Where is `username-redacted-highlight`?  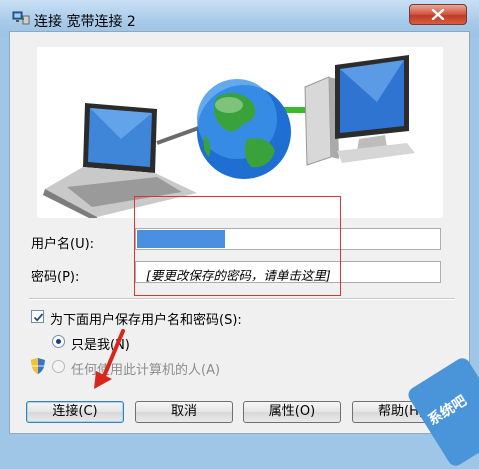 username-redacted-highlight is located at coordinates (181, 239).